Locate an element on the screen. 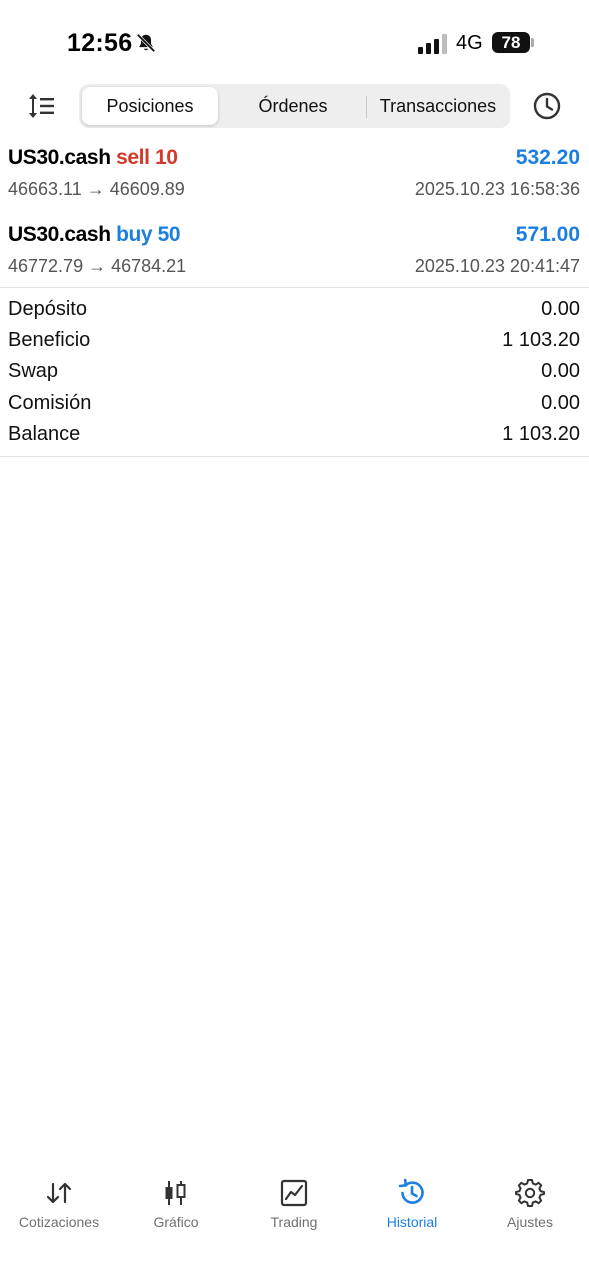 The image size is (589, 1280). nav-label: Cotizaciones is located at coordinates (59, 1222).